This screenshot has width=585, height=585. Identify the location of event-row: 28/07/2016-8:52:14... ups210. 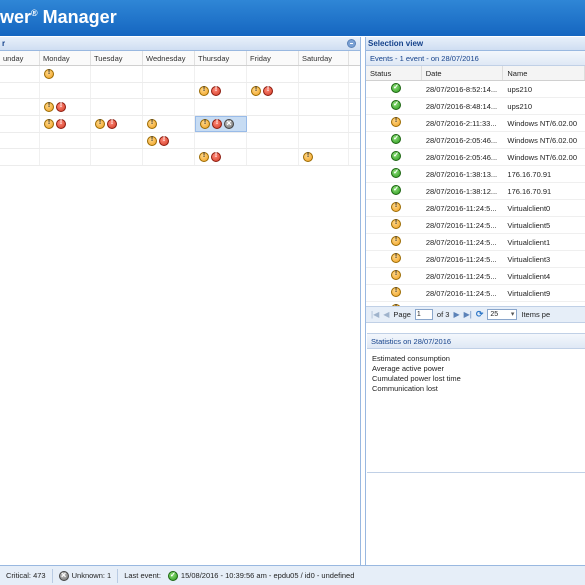
(475, 89).